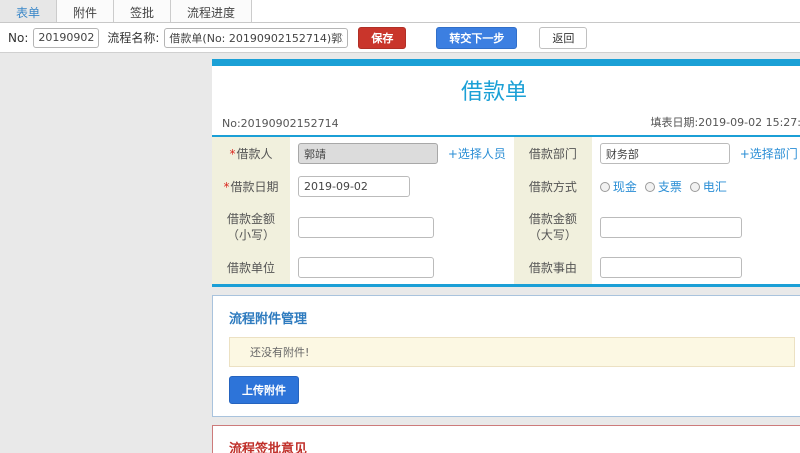 Image resolution: width=800 pixels, height=453 pixels. Describe the element at coordinates (254, 153) in the screenshot. I see `borrower-label: 借款人` at that location.